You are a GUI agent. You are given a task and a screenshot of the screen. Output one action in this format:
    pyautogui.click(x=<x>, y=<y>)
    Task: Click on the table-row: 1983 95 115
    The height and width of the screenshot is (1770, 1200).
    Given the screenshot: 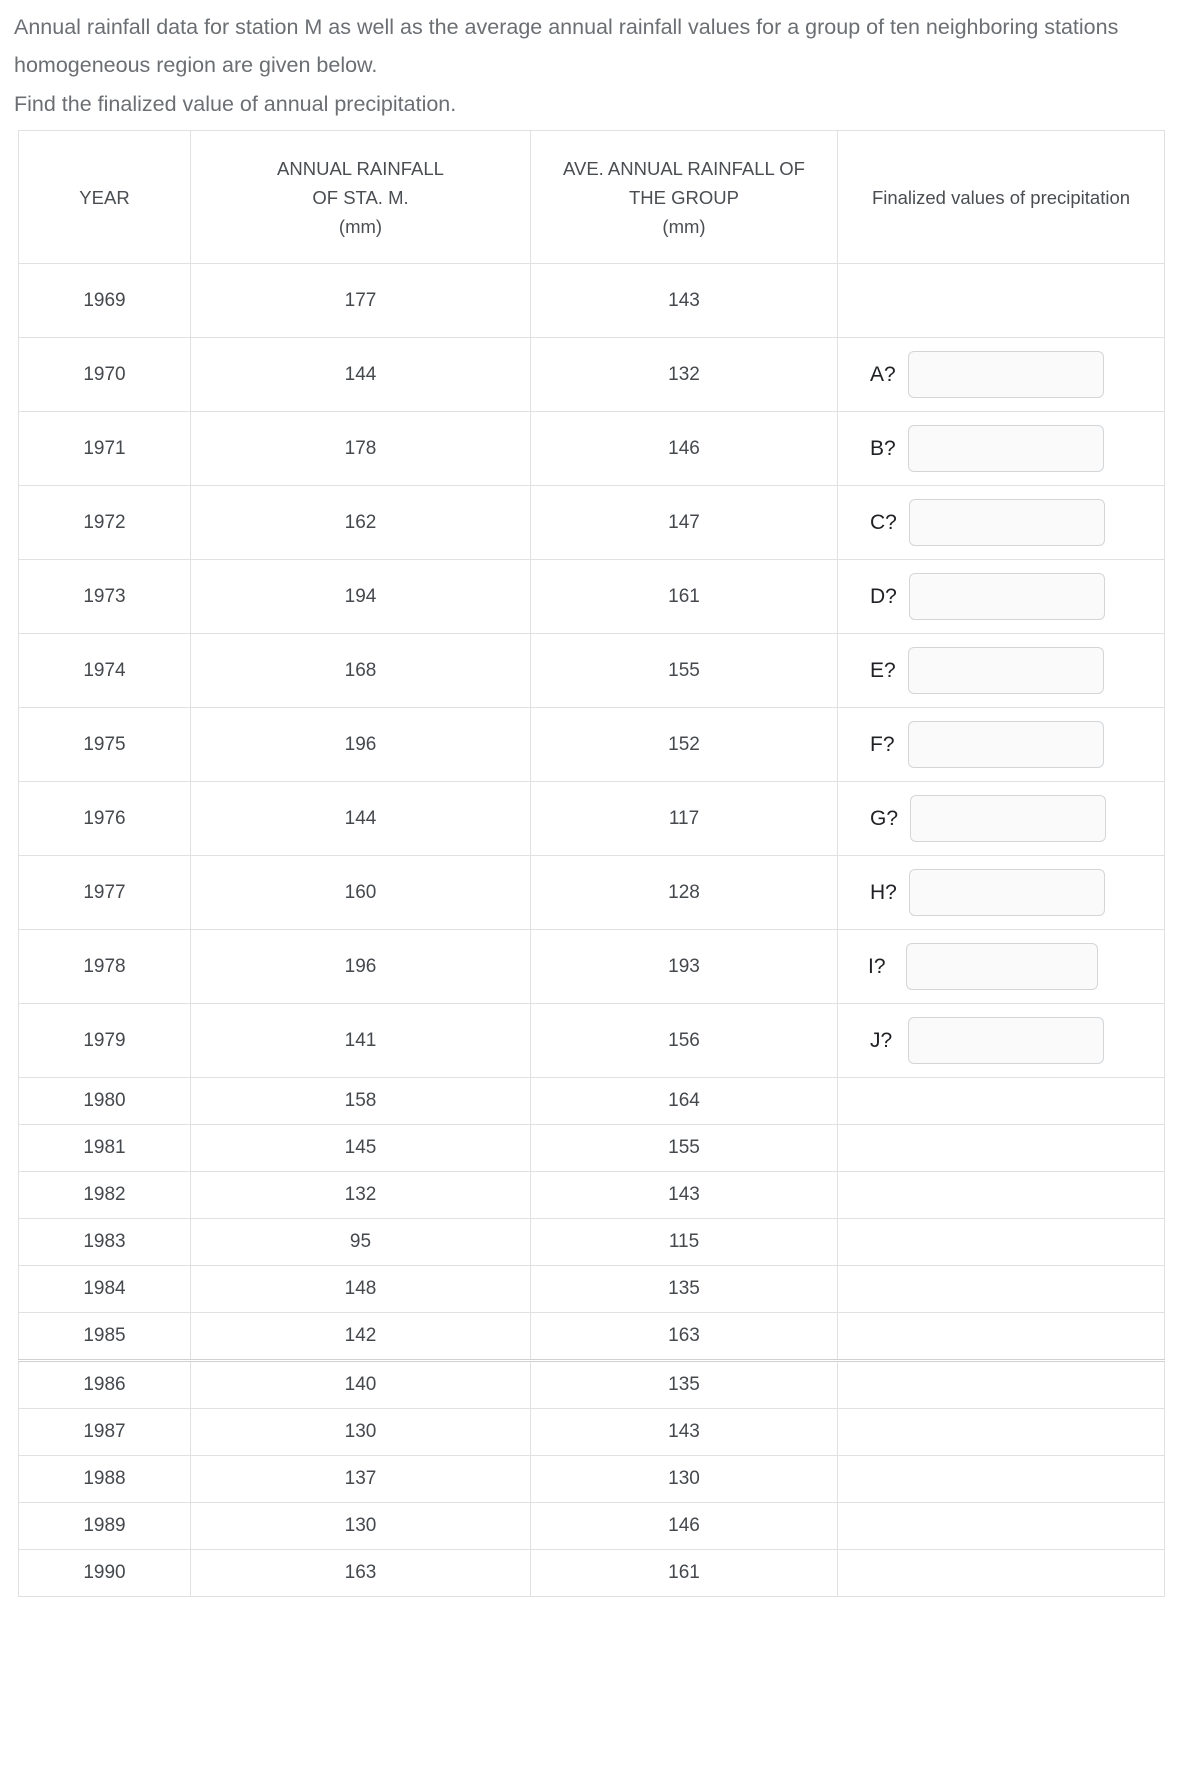 What is the action you would take?
    pyautogui.click(x=591, y=1242)
    